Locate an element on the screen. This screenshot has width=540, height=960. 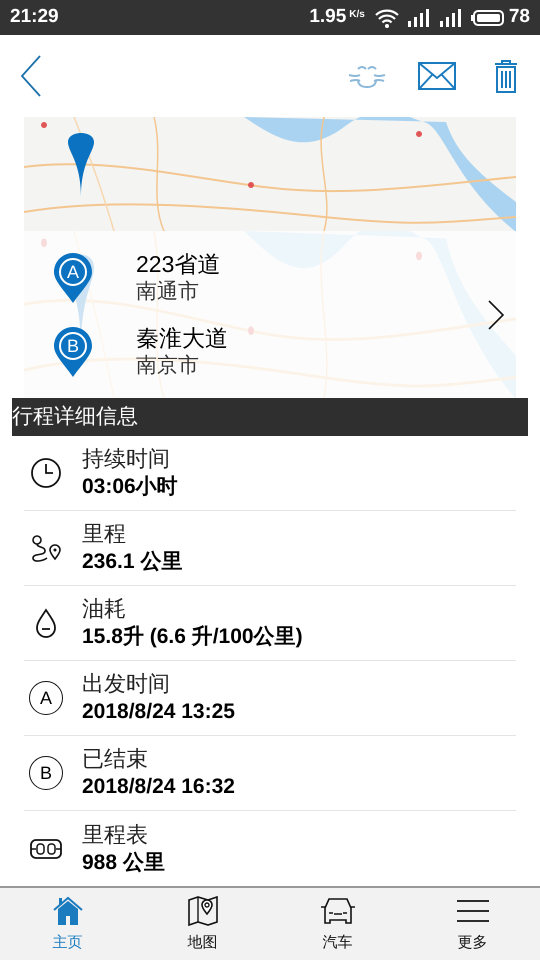
wifi-icon is located at coordinates (386, 18).